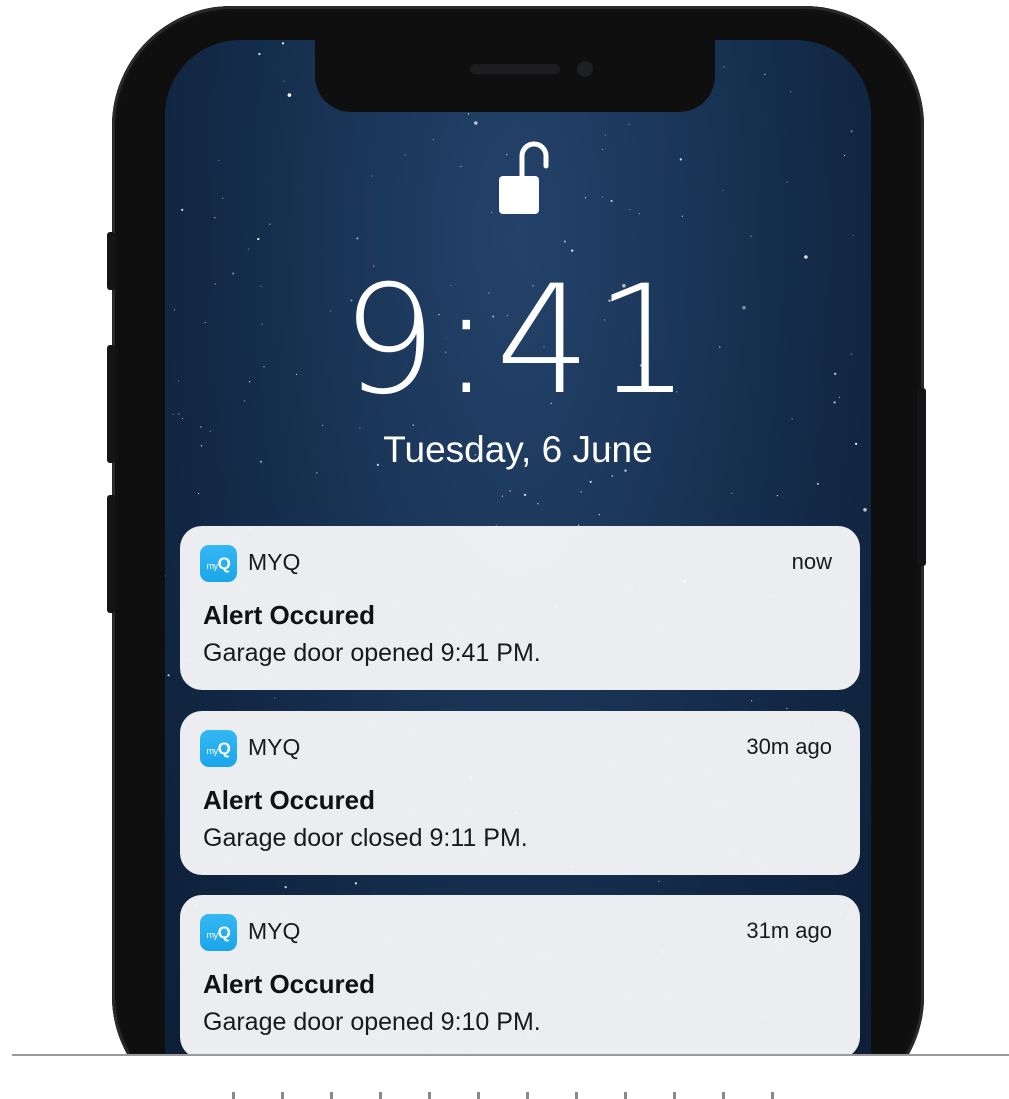  Describe the element at coordinates (789, 930) in the screenshot. I see `notification-timestamp: 31m ago` at that location.